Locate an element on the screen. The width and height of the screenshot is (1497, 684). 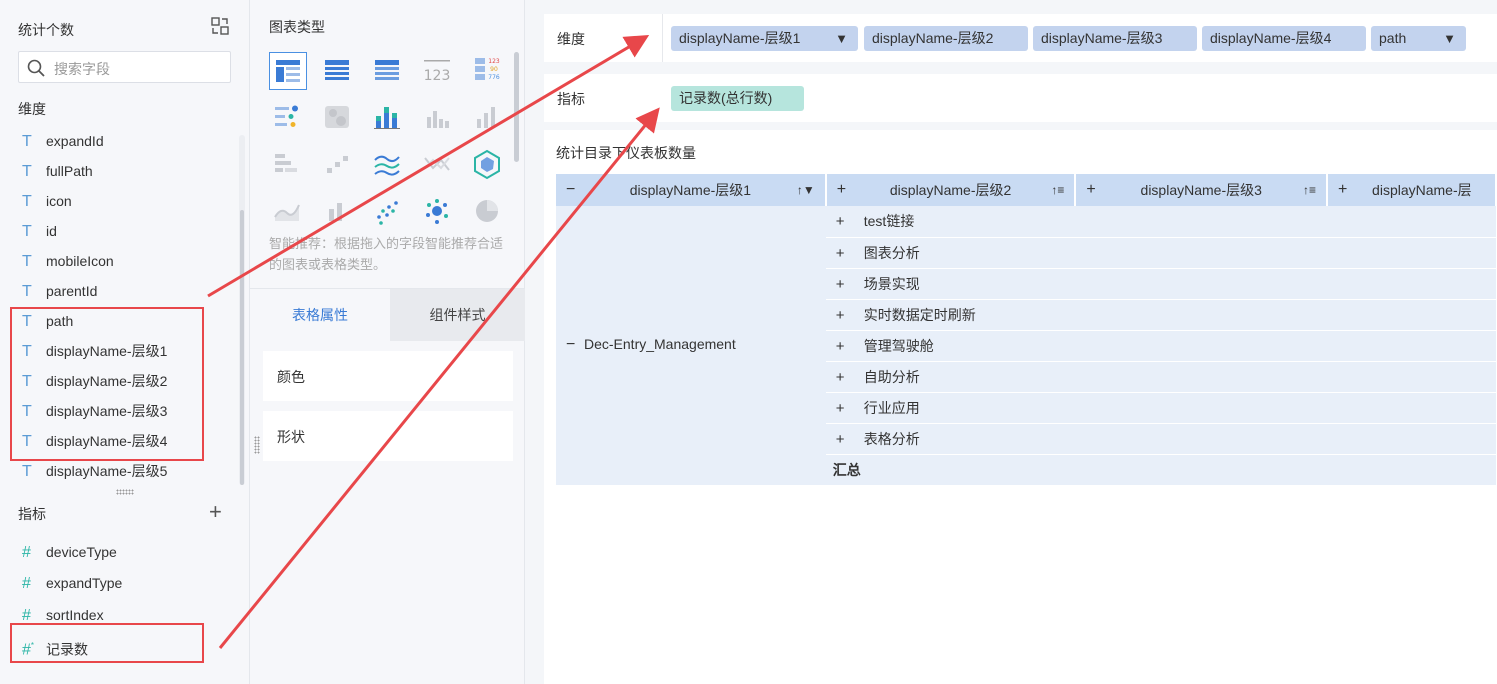
resize-grip-icon is located at coordinates (125, 492).